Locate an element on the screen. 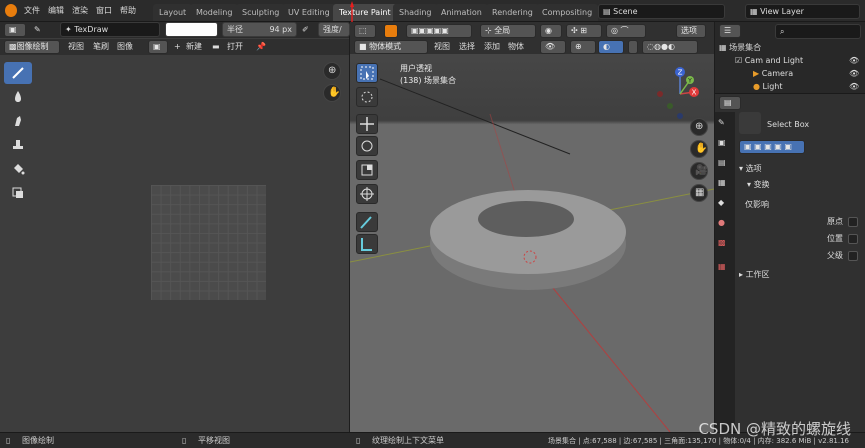 The height and width of the screenshot is (448, 865). pivot-dropdown: ◉ is located at coordinates (551, 31).